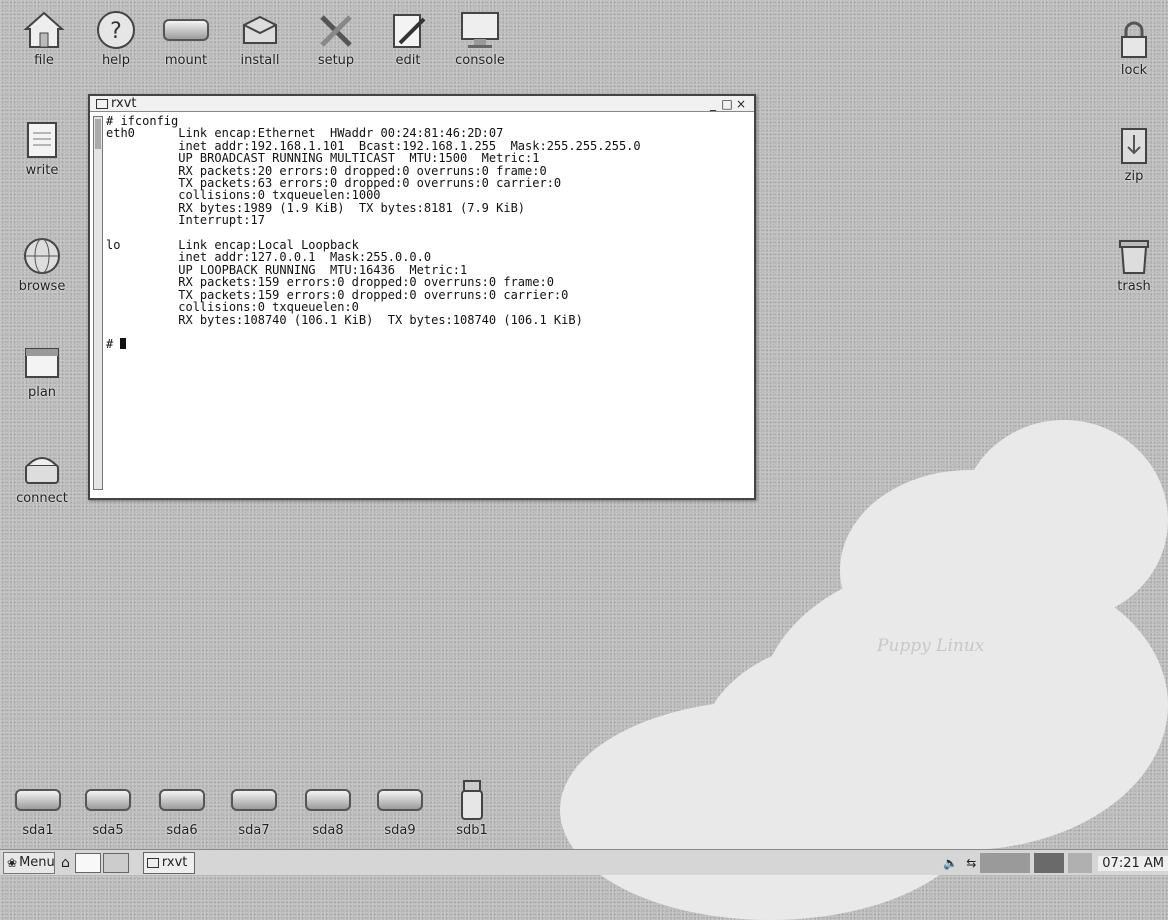 The image size is (1168, 920). I want to click on system-tray: 🔈 ⇆ 07:21 AM, so click(1055, 863).